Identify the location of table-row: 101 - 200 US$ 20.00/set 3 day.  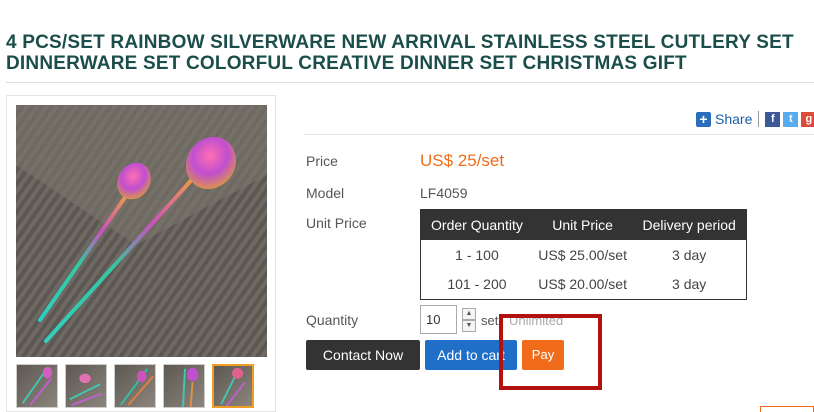
(584, 285).